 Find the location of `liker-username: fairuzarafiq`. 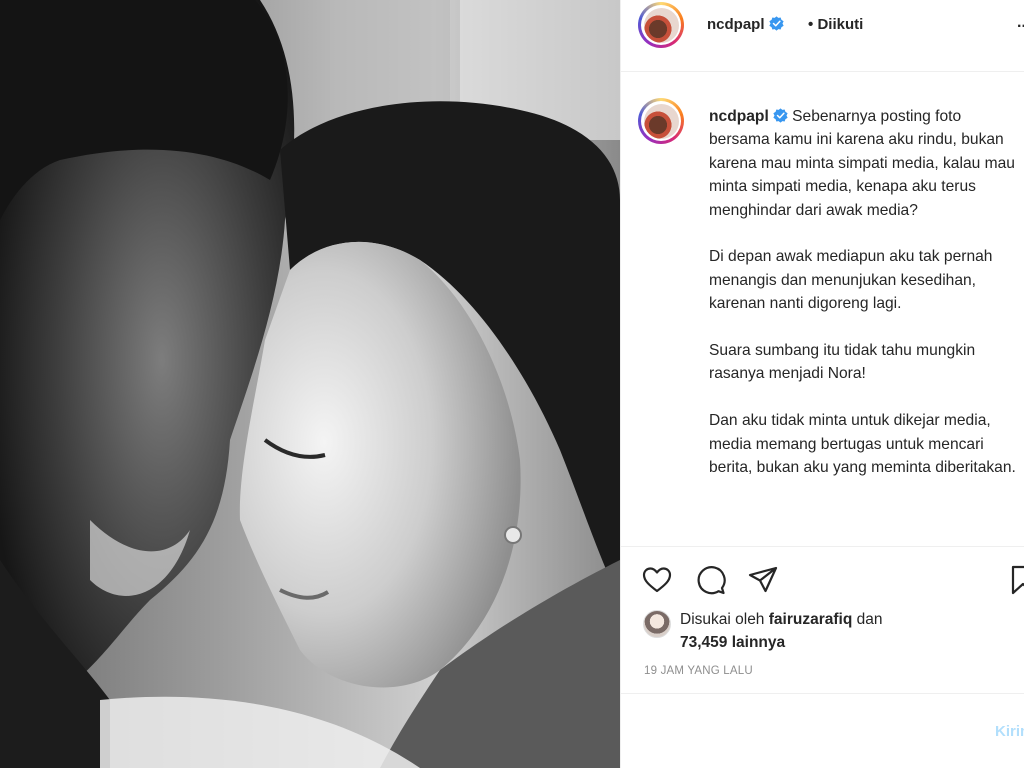

liker-username: fairuzarafiq is located at coordinates (811, 619).